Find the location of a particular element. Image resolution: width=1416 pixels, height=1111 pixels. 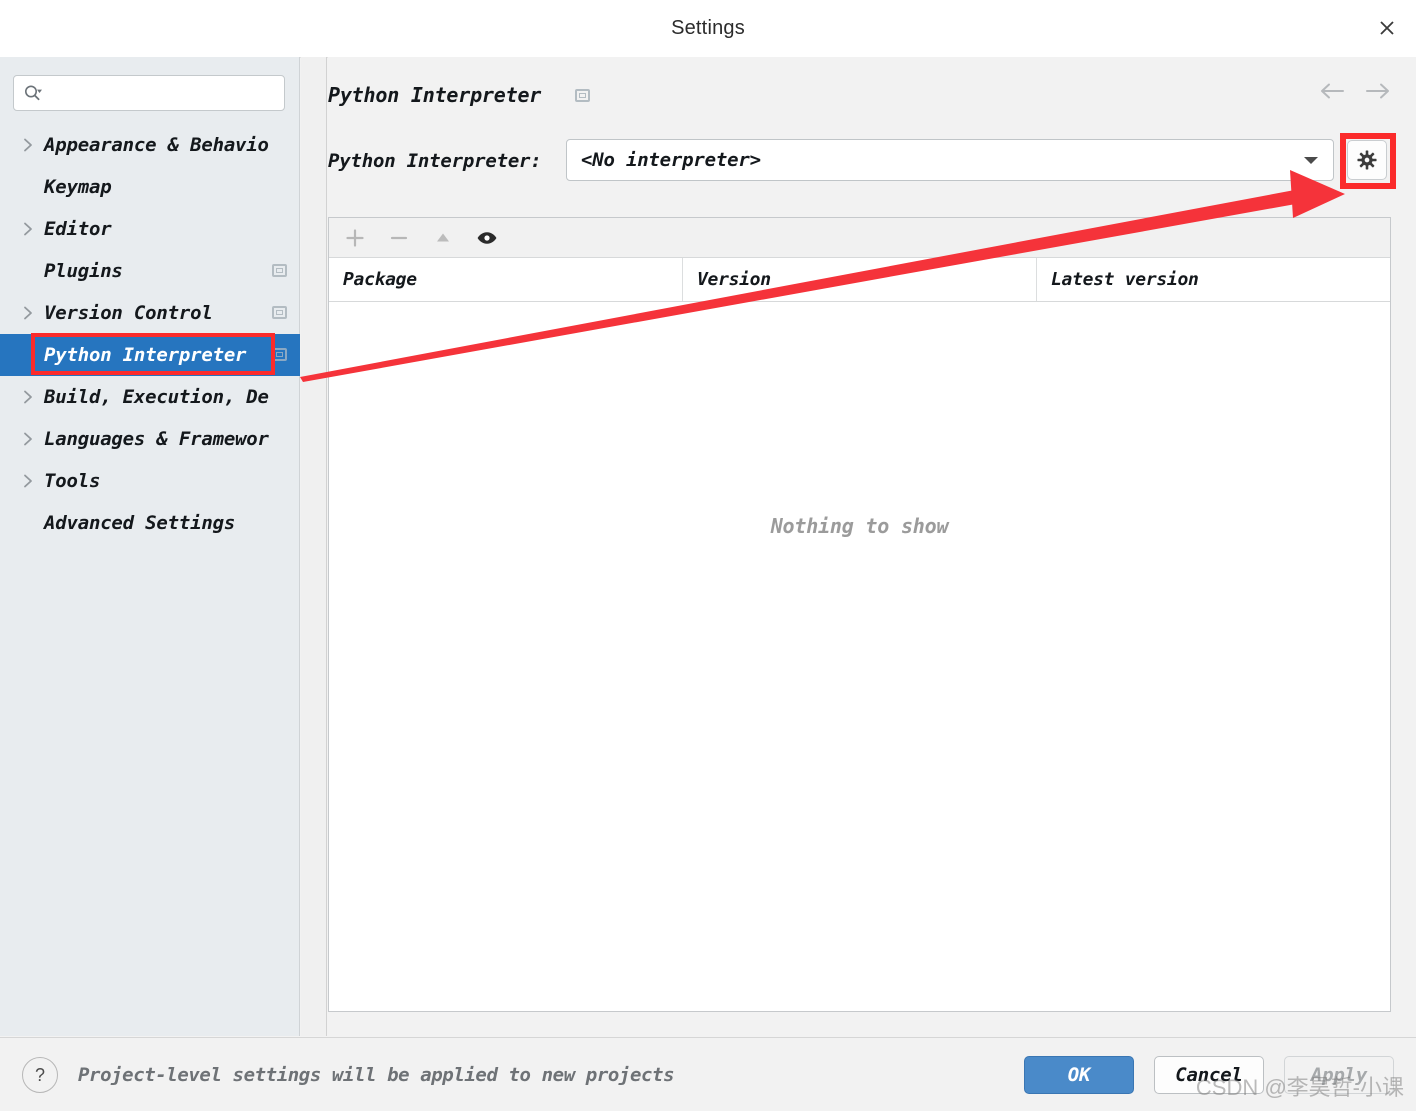

interpreter-settings-button is located at coordinates (1367, 160).